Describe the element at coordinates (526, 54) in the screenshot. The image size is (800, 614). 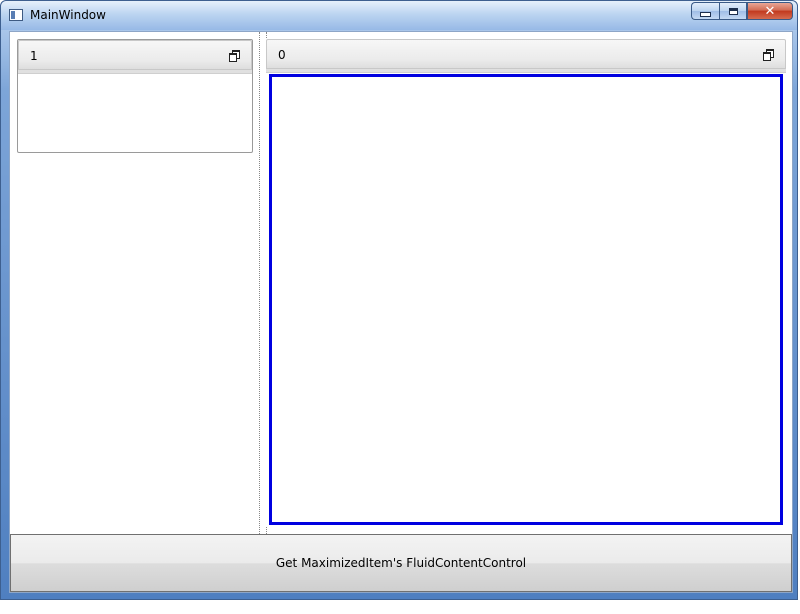
I see `panel-header-0: 0` at that location.